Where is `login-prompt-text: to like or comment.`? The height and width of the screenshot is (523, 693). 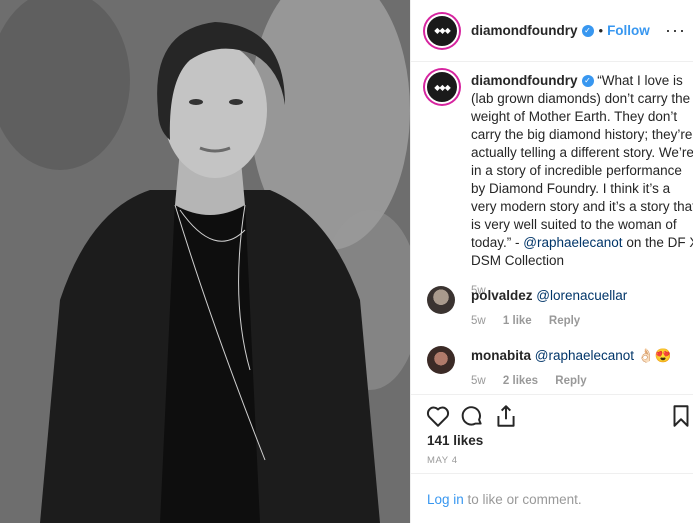
login-prompt-text: to like or comment. is located at coordinates (522, 499).